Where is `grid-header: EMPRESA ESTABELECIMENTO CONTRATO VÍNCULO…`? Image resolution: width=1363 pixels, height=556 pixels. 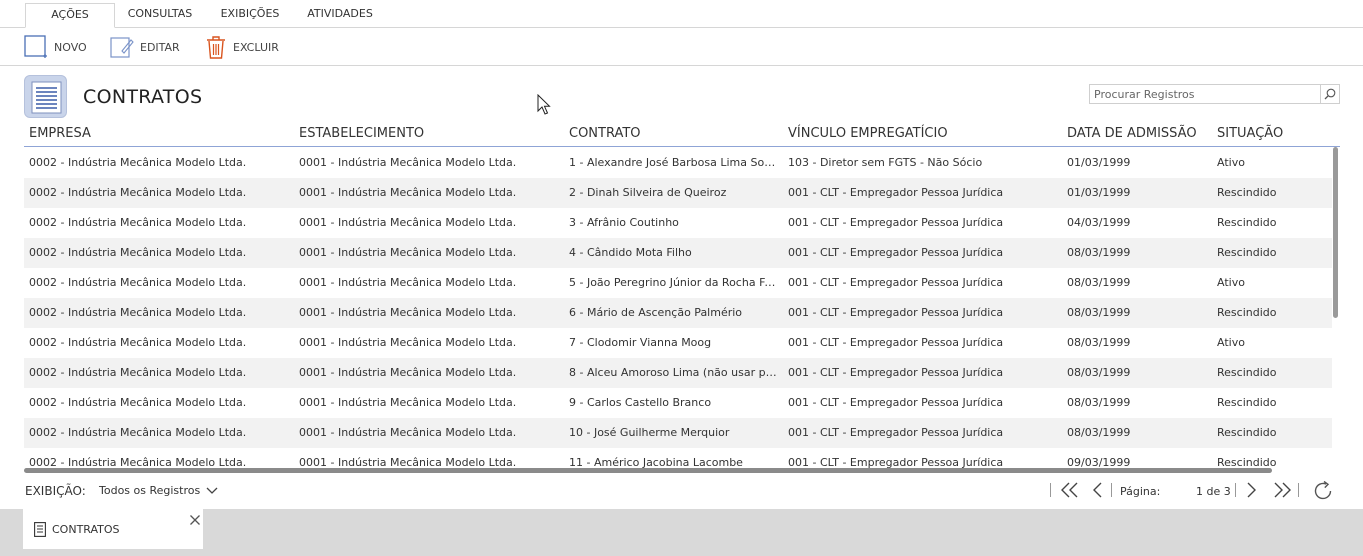
grid-header: EMPRESA ESTABELECIMENTO CONTRATO VÍNCULO… is located at coordinates (682, 134).